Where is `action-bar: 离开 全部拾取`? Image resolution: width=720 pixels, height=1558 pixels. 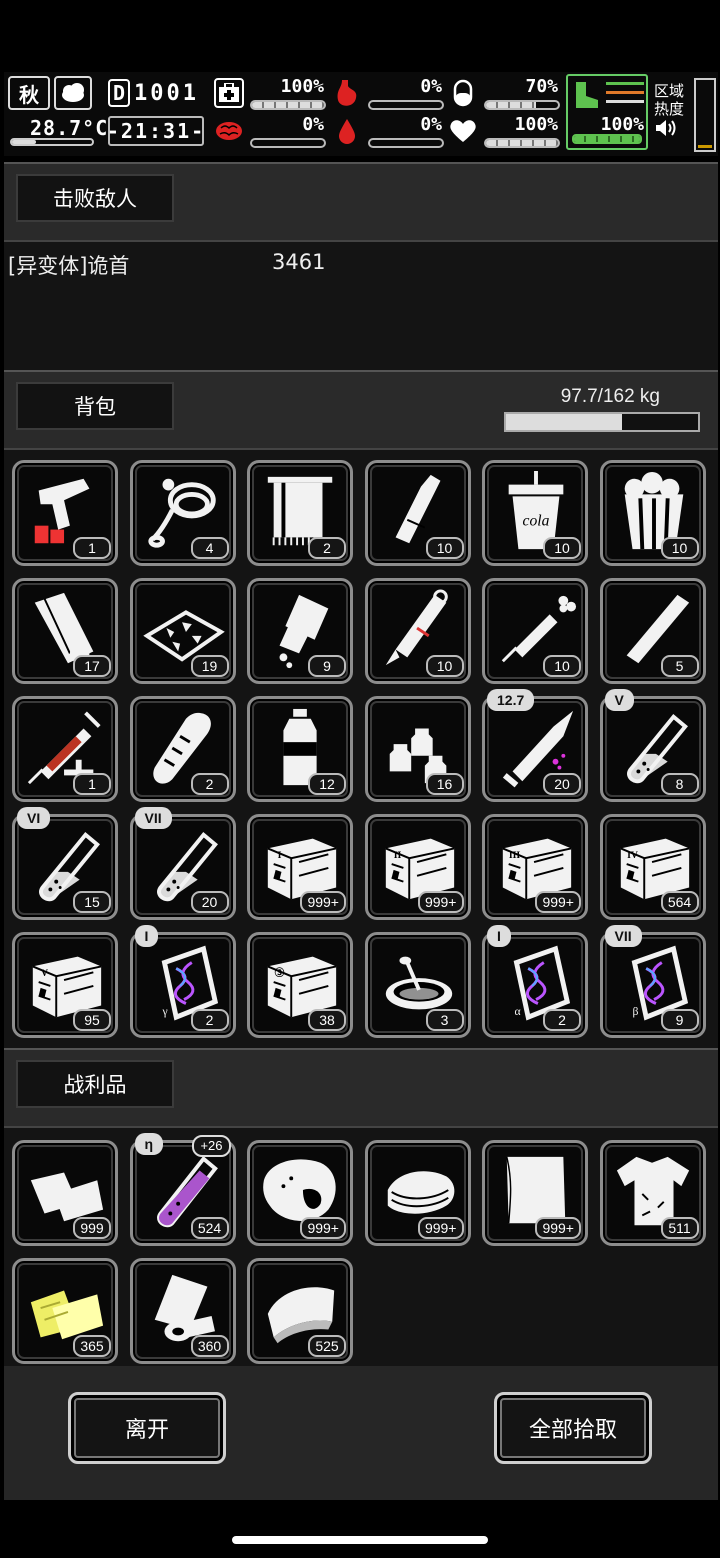
action-bar: 离开 全部拾取 is located at coordinates (361, 1433).